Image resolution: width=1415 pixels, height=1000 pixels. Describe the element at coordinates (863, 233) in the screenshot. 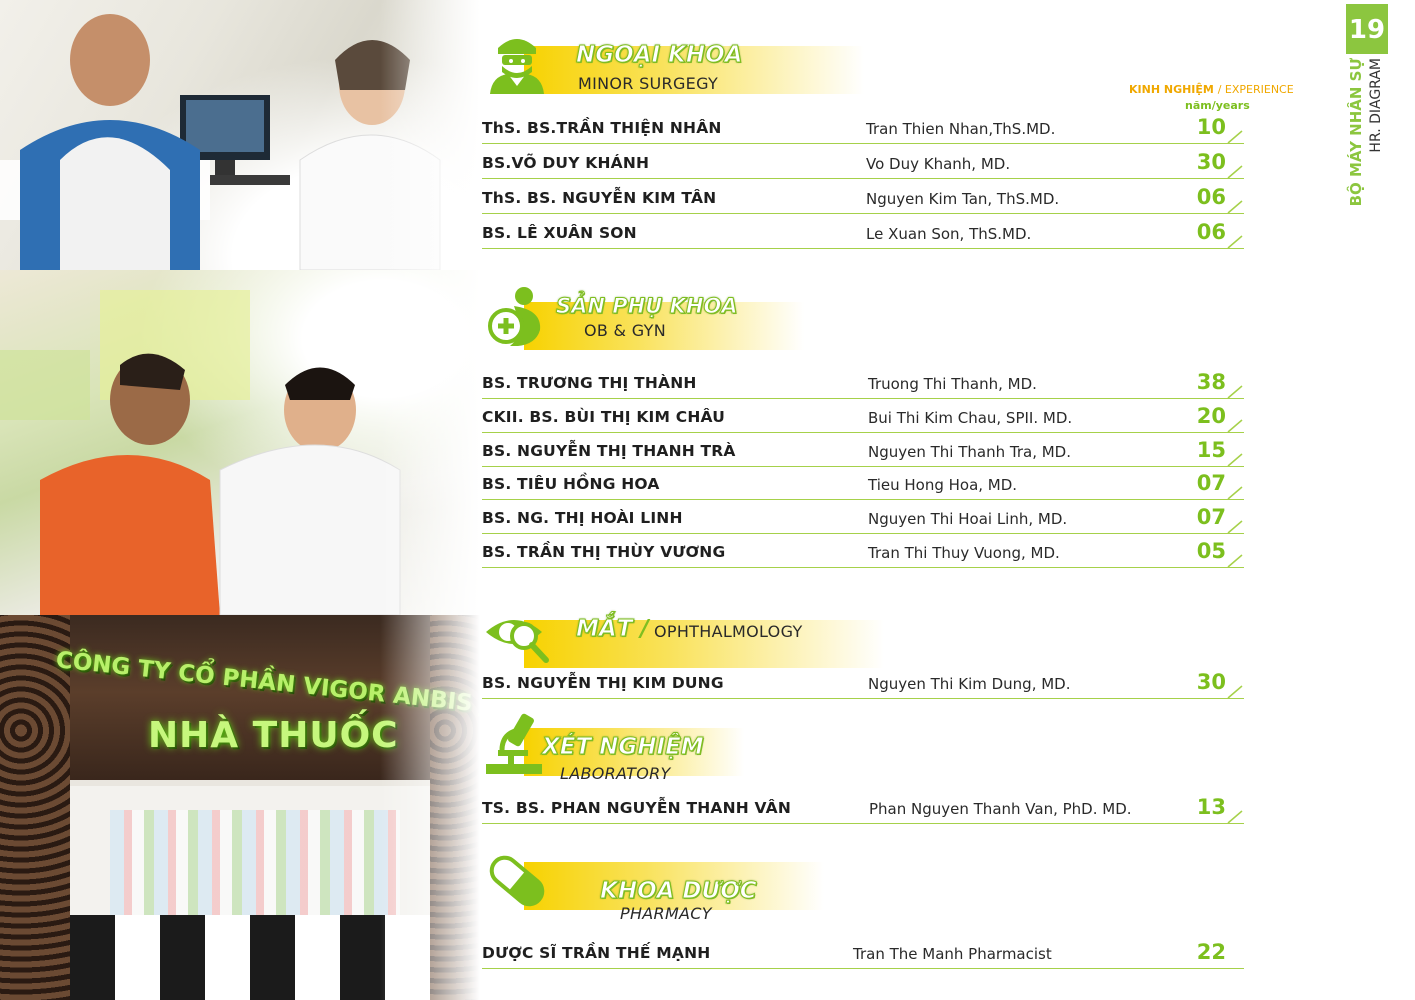

I see `staff-row: BS. LÊ XUÂN SON Le Xuan Son, ThS.MD. 06` at that location.